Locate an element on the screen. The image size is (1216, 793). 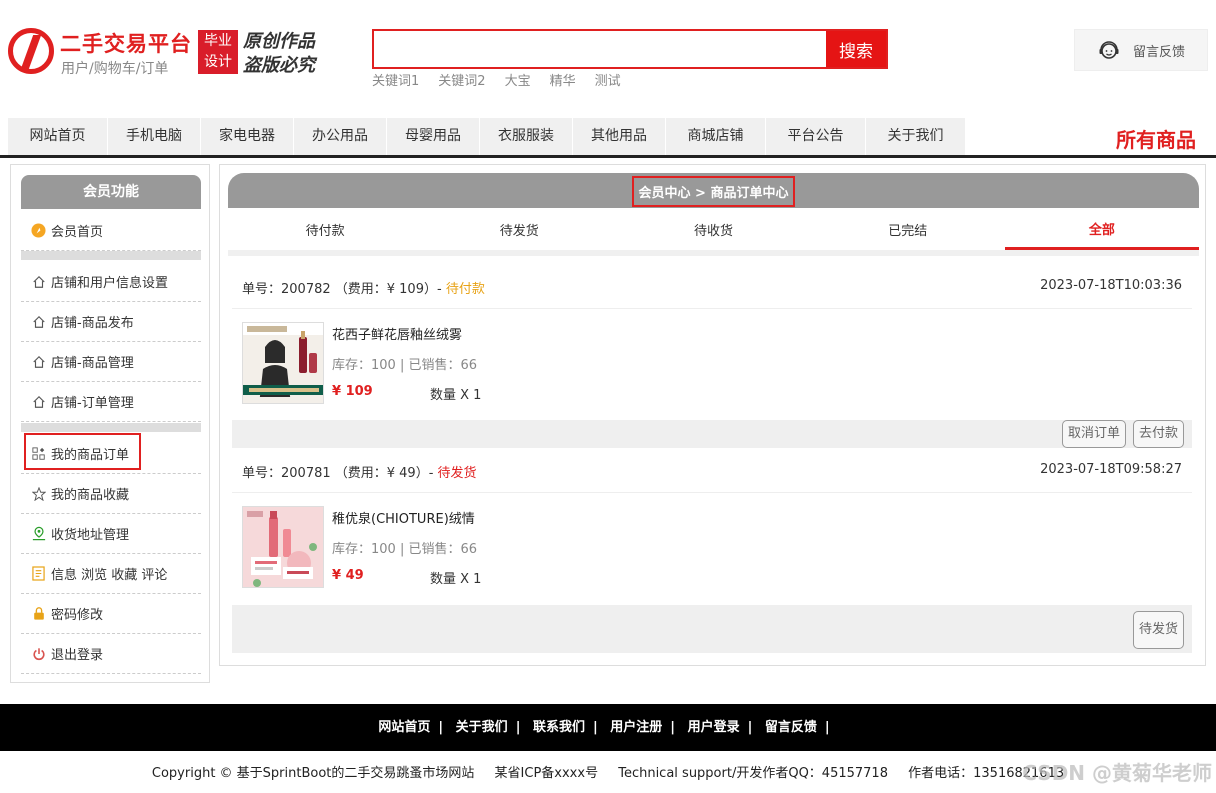
nav-item-clothing: 衣服服装 is located at coordinates (526, 136).